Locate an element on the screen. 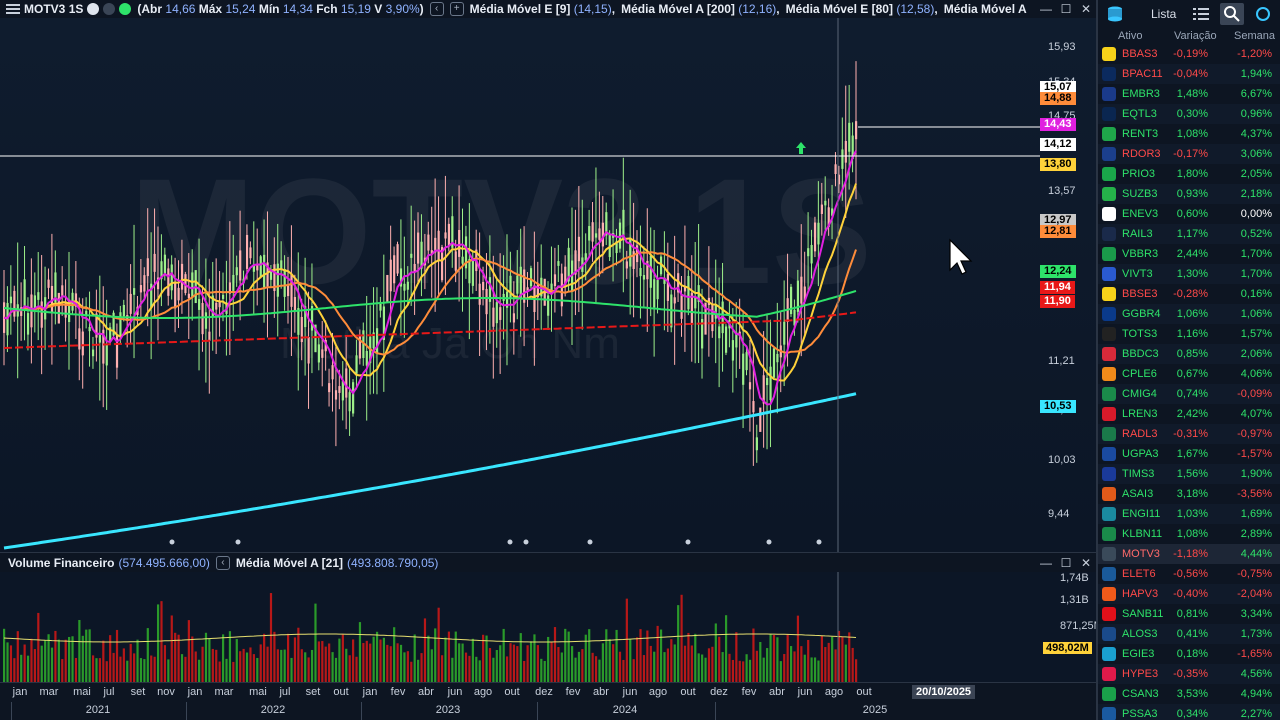 Image resolution: width=1280 pixels, height=720 pixels. col-week: Semana is located at coordinates (1254, 36).